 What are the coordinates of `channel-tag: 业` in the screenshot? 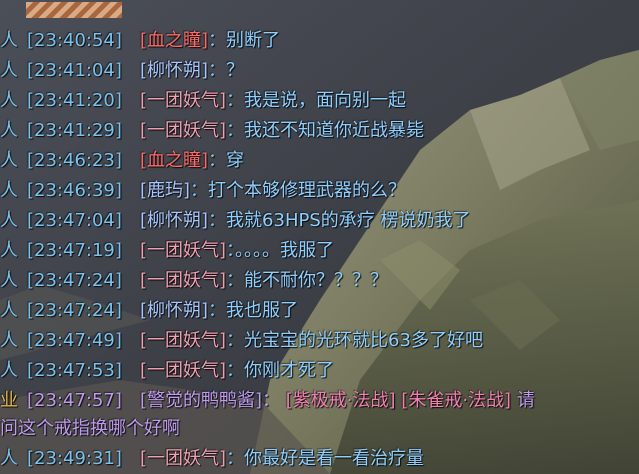 It's located at (9, 401).